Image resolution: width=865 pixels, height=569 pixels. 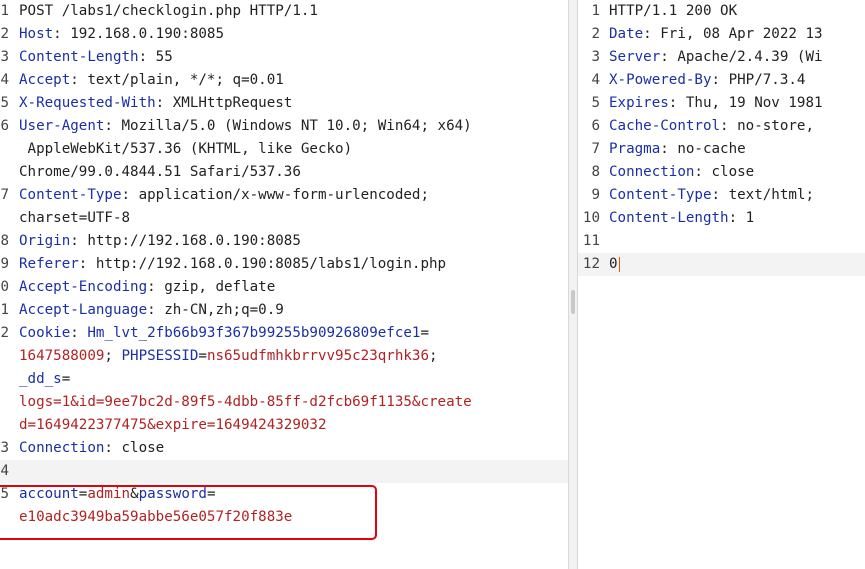 I want to click on response-line: 2 Date: Fri, 08 Apr 2022 13, so click(x=721, y=34).